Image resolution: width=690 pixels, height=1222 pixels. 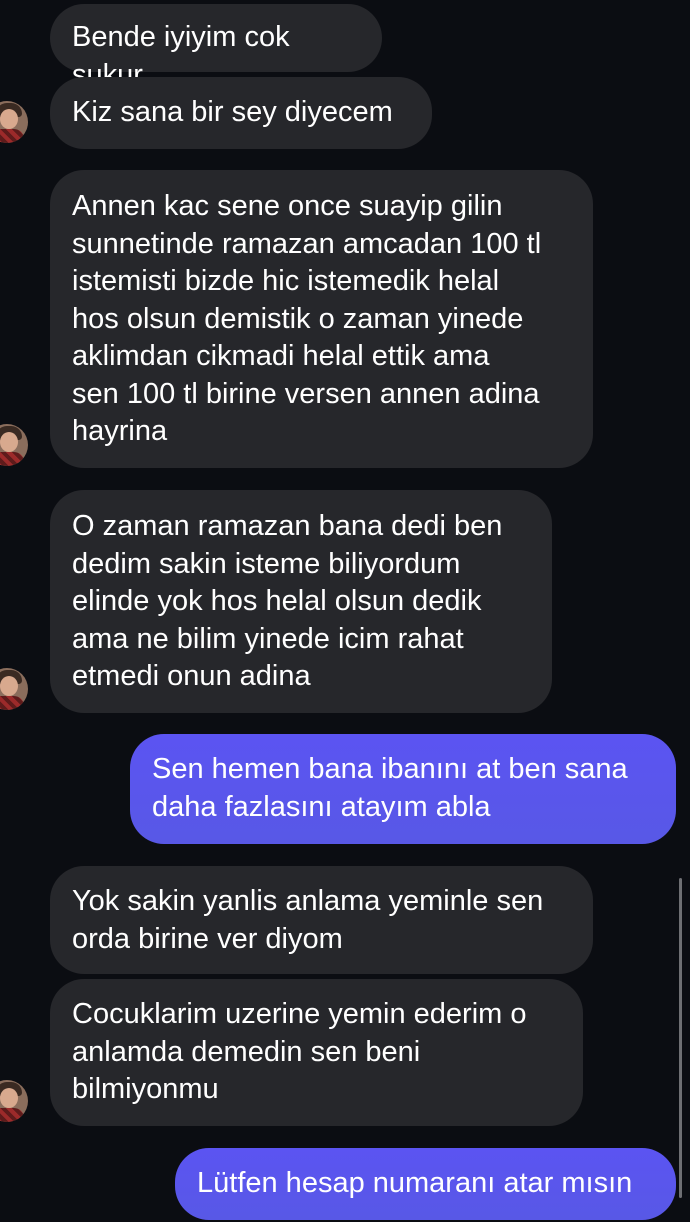 What do you see at coordinates (425, 1184) in the screenshot?
I see `outgoing-message: Lütfen hesap numaranı atar mısın` at bounding box center [425, 1184].